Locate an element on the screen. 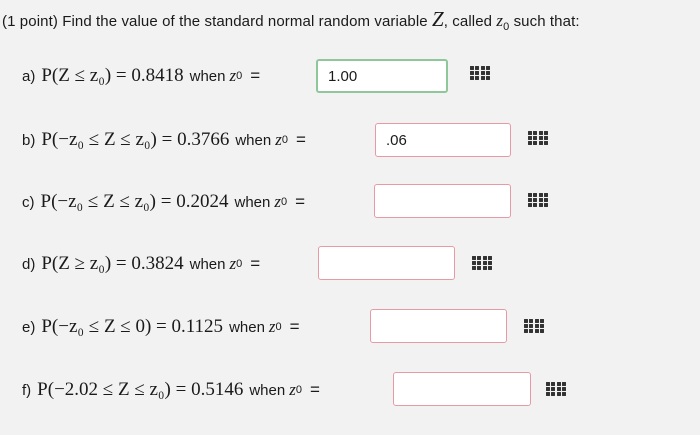 This screenshot has height=435, width=700. question-label: b) is located at coordinates (29, 140).